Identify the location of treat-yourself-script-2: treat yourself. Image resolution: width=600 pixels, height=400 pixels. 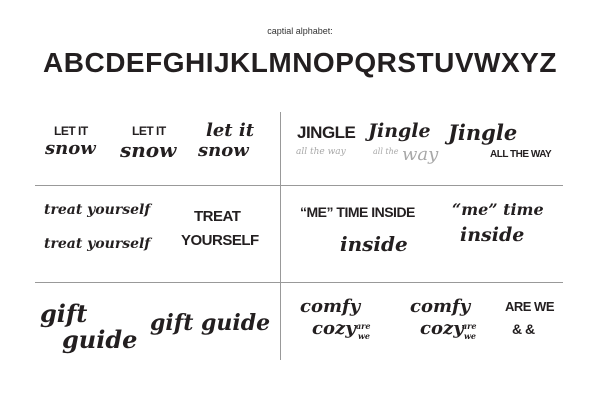
(97, 244).